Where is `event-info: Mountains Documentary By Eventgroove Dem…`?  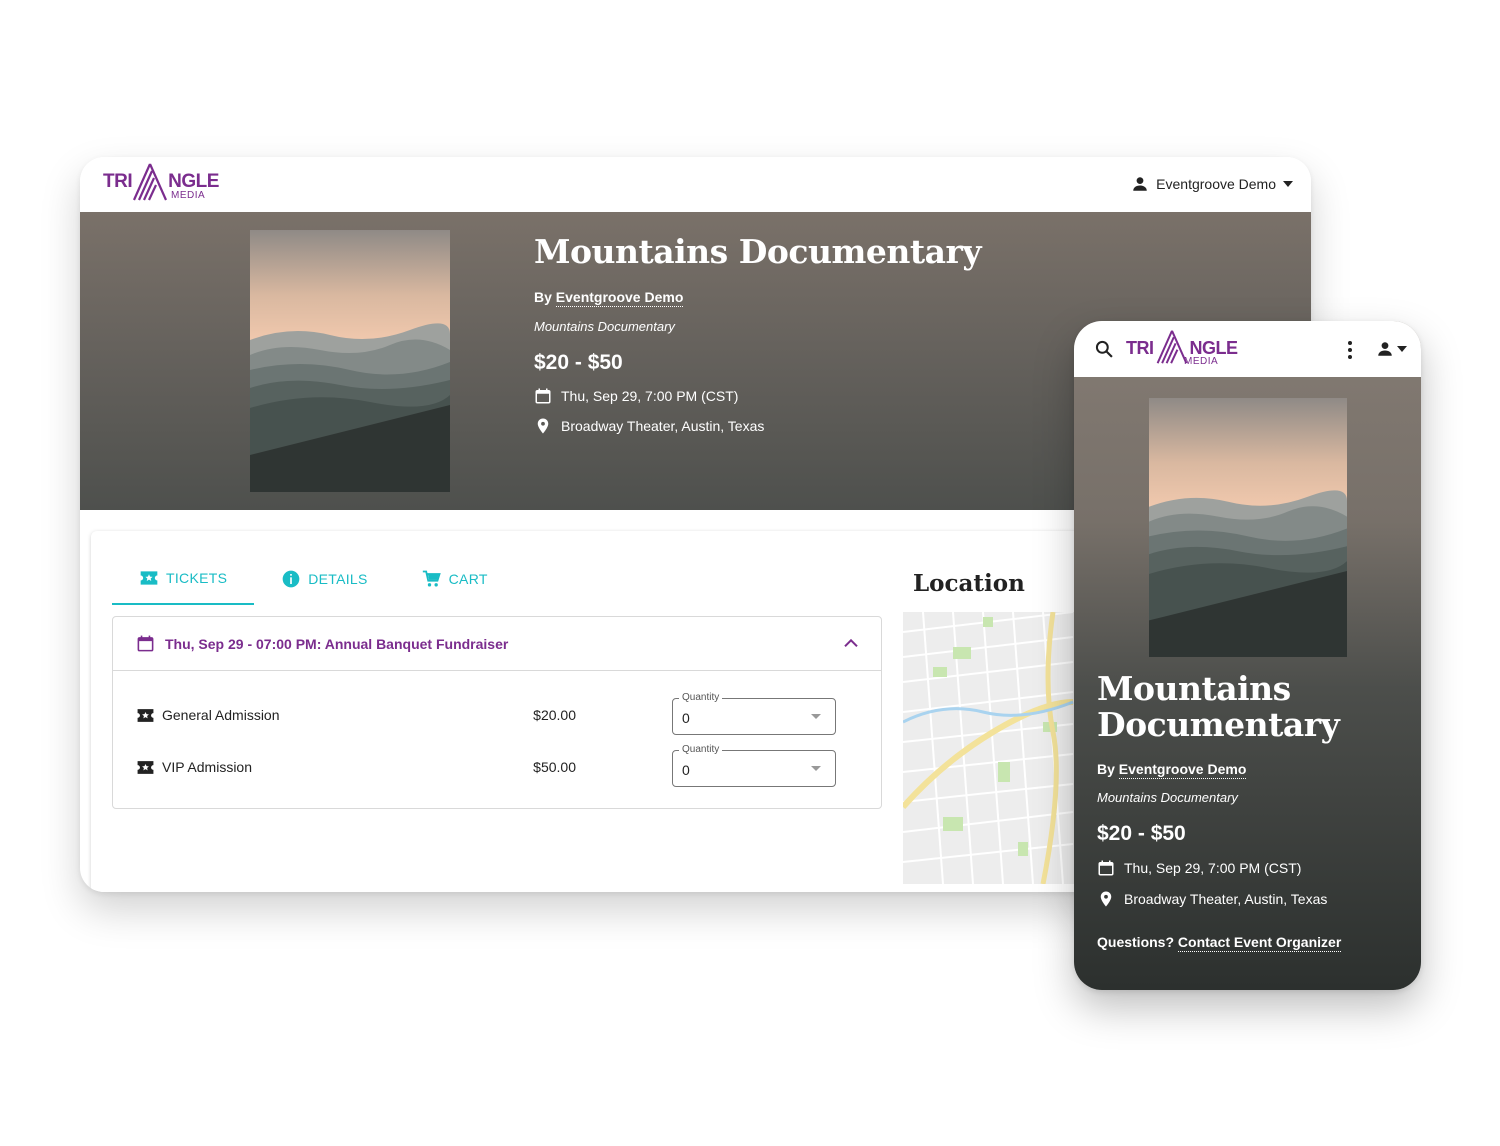 event-info: Mountains Documentary By Eventgroove Dem… is located at coordinates (758, 333).